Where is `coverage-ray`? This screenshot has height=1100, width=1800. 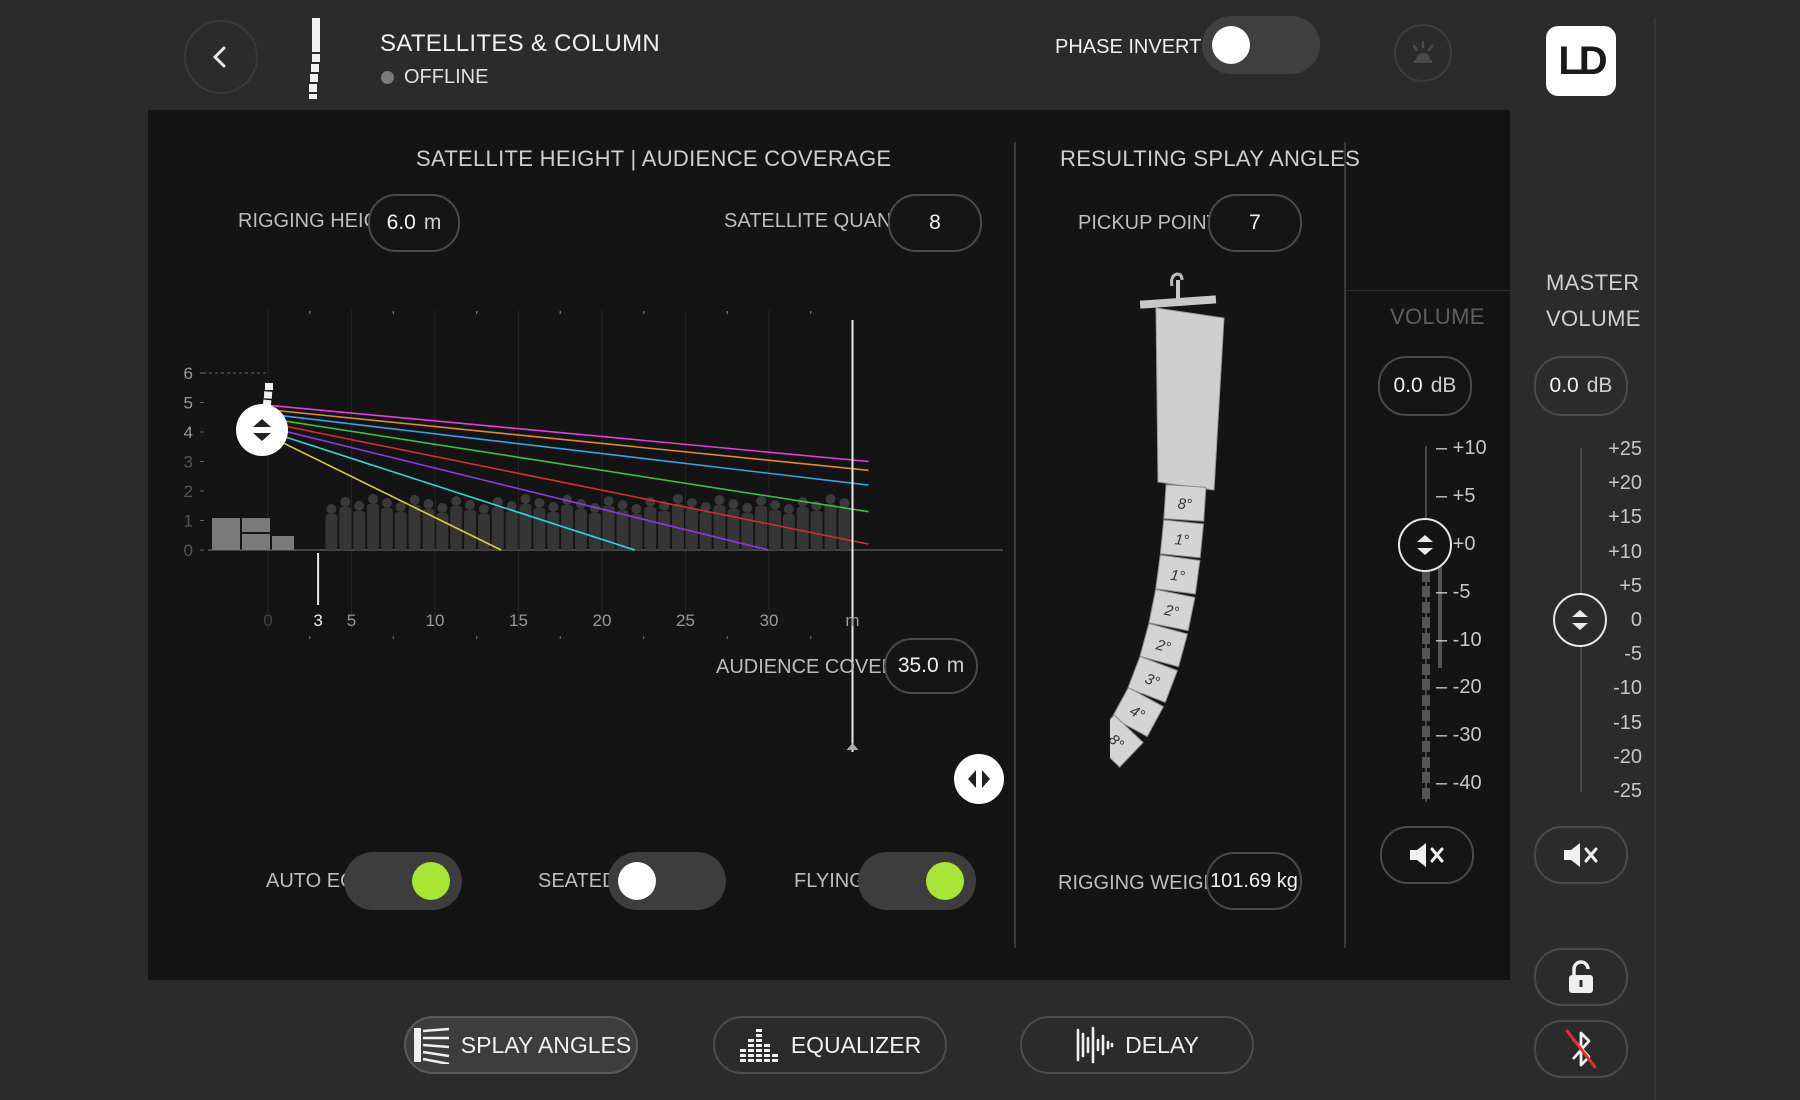 coverage-ray is located at coordinates (569, 433).